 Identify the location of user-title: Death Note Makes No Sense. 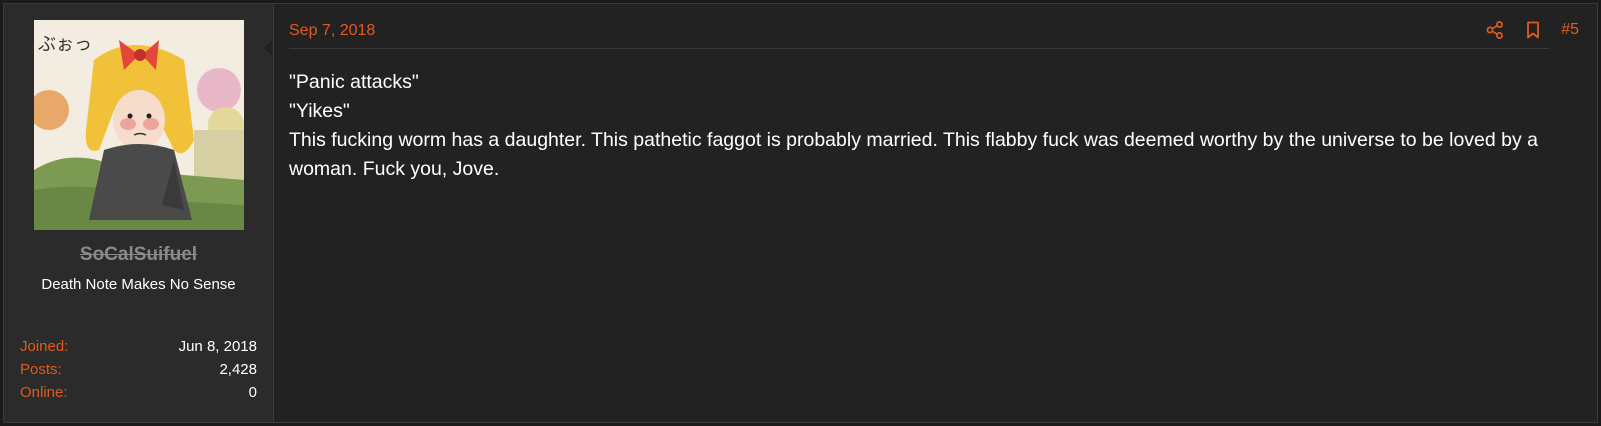
(138, 284).